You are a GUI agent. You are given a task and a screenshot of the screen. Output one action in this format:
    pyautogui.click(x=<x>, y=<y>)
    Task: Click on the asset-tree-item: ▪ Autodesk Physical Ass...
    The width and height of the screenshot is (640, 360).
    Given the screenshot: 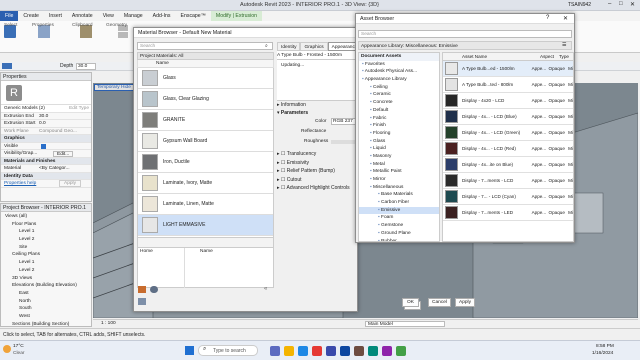 What is the action you would take?
    pyautogui.click(x=399, y=72)
    